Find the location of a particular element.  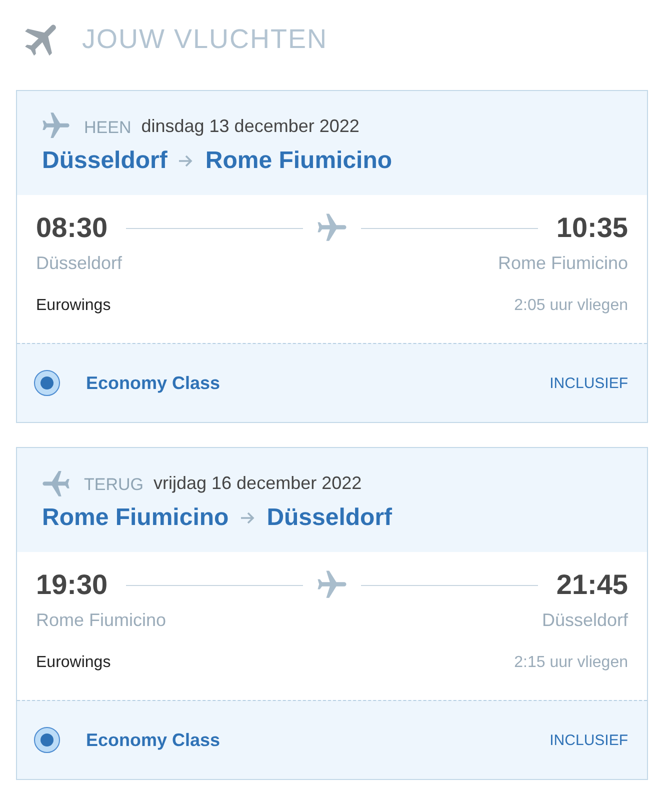

direction-label: HEEN is located at coordinates (108, 128).